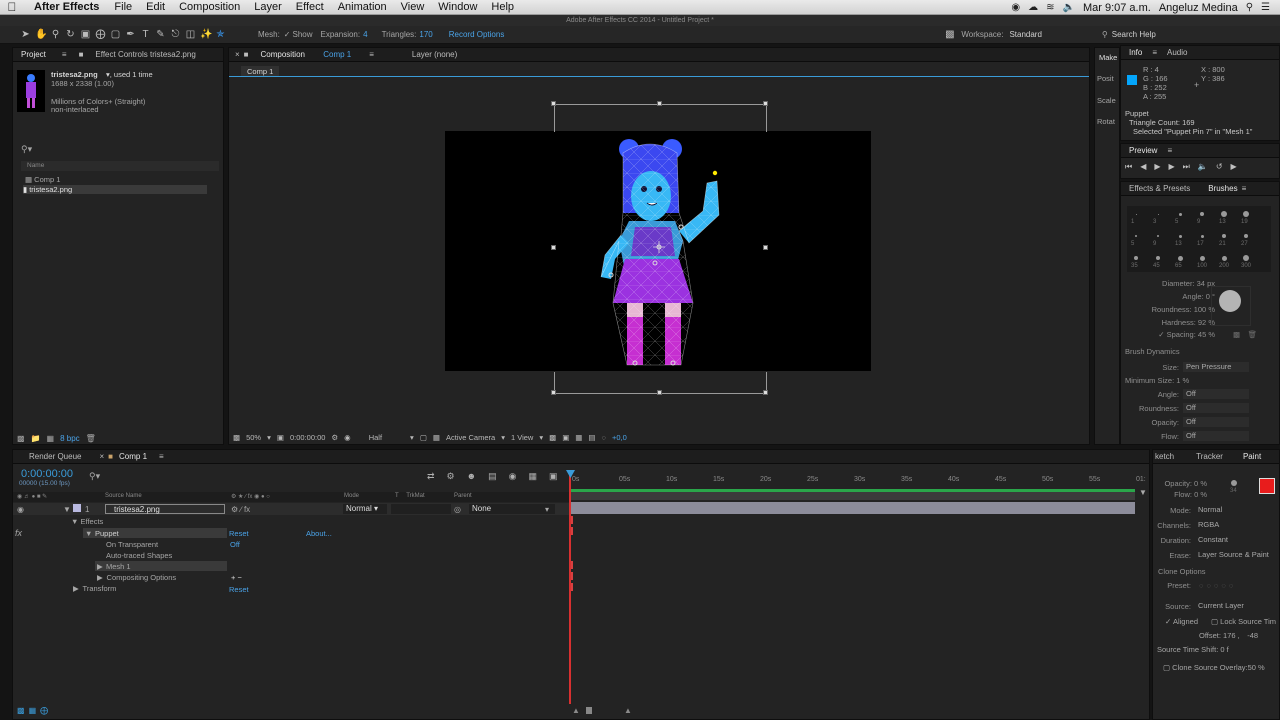 Image resolution: width=1280 pixels, height=720 pixels. I want to click on last-frame-icon: ⏭, so click(1186, 167).